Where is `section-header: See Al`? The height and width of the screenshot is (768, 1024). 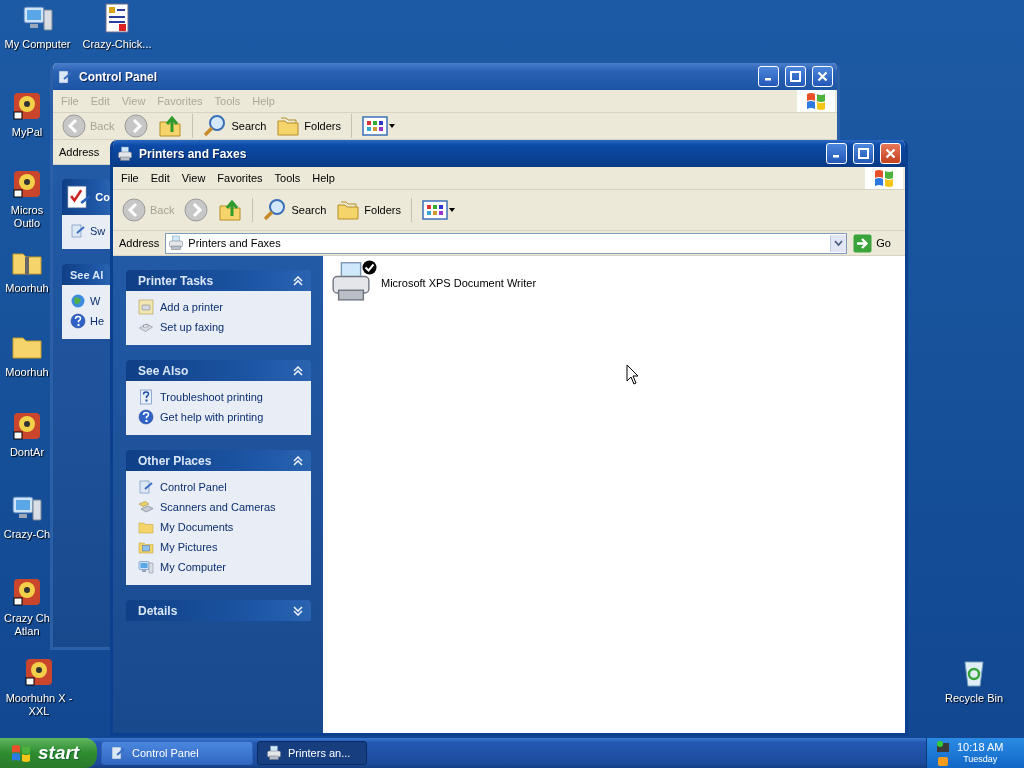
section-header: See Al is located at coordinates (86, 274).